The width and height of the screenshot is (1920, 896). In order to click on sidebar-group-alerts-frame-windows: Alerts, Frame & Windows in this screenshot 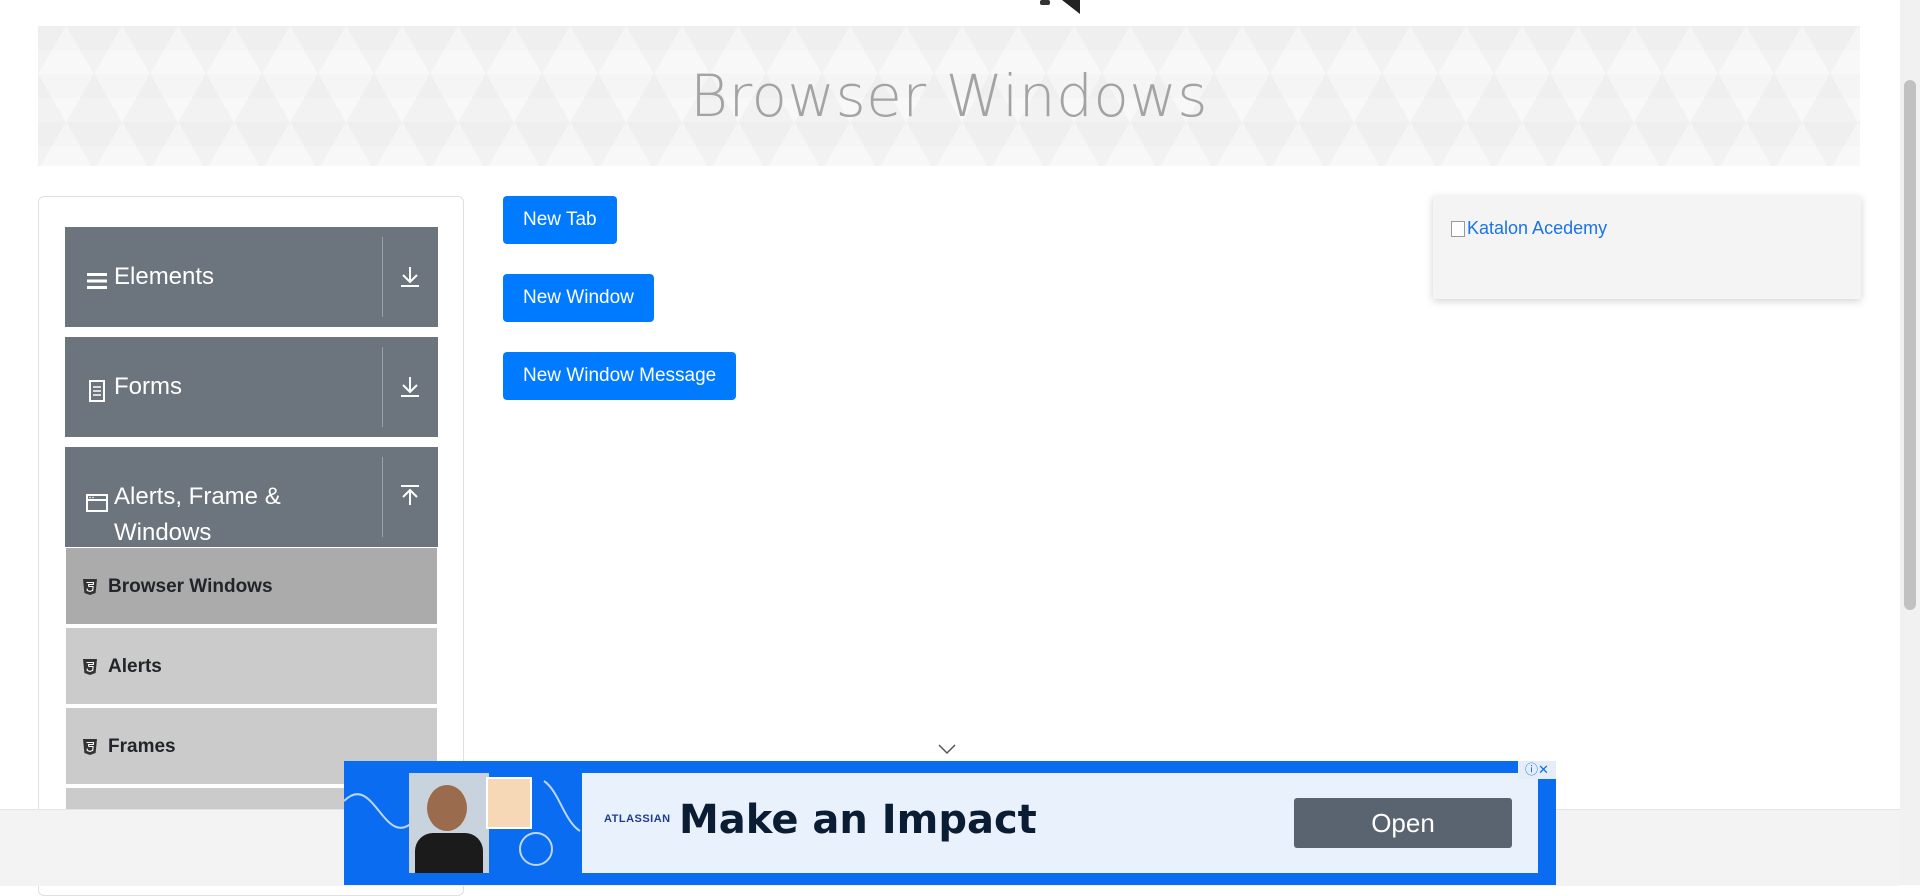, I will do `click(251, 497)`.